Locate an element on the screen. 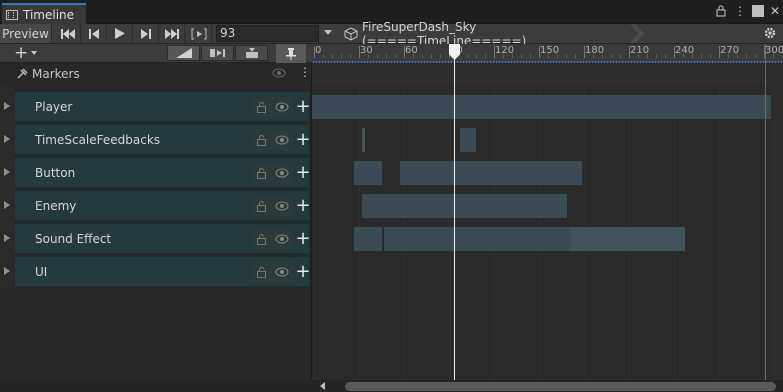 This screenshot has height=392, width=783. window-menu-icon: ⋮ is located at coordinates (740, 11).